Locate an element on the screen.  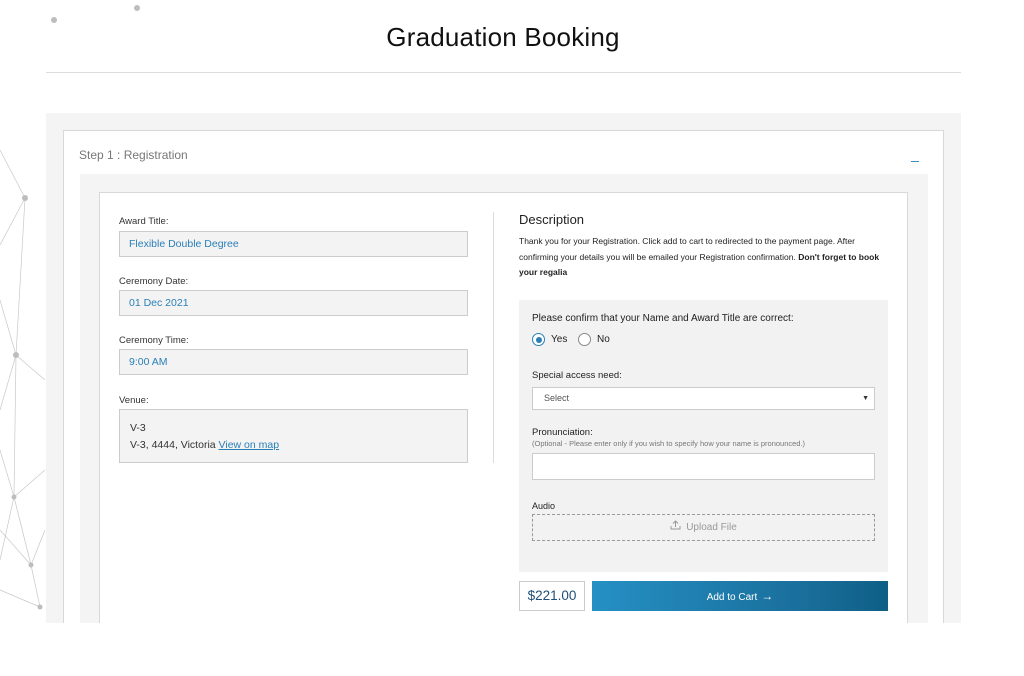
page-title: Graduation Booking is located at coordinates (503, 37).